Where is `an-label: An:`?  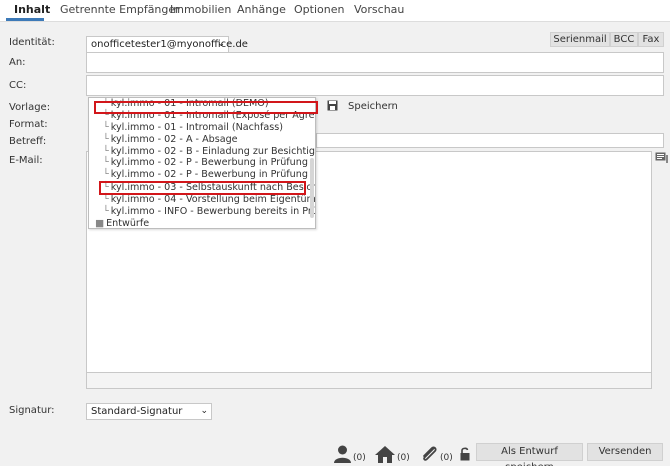
an-label: An: is located at coordinates (17, 62).